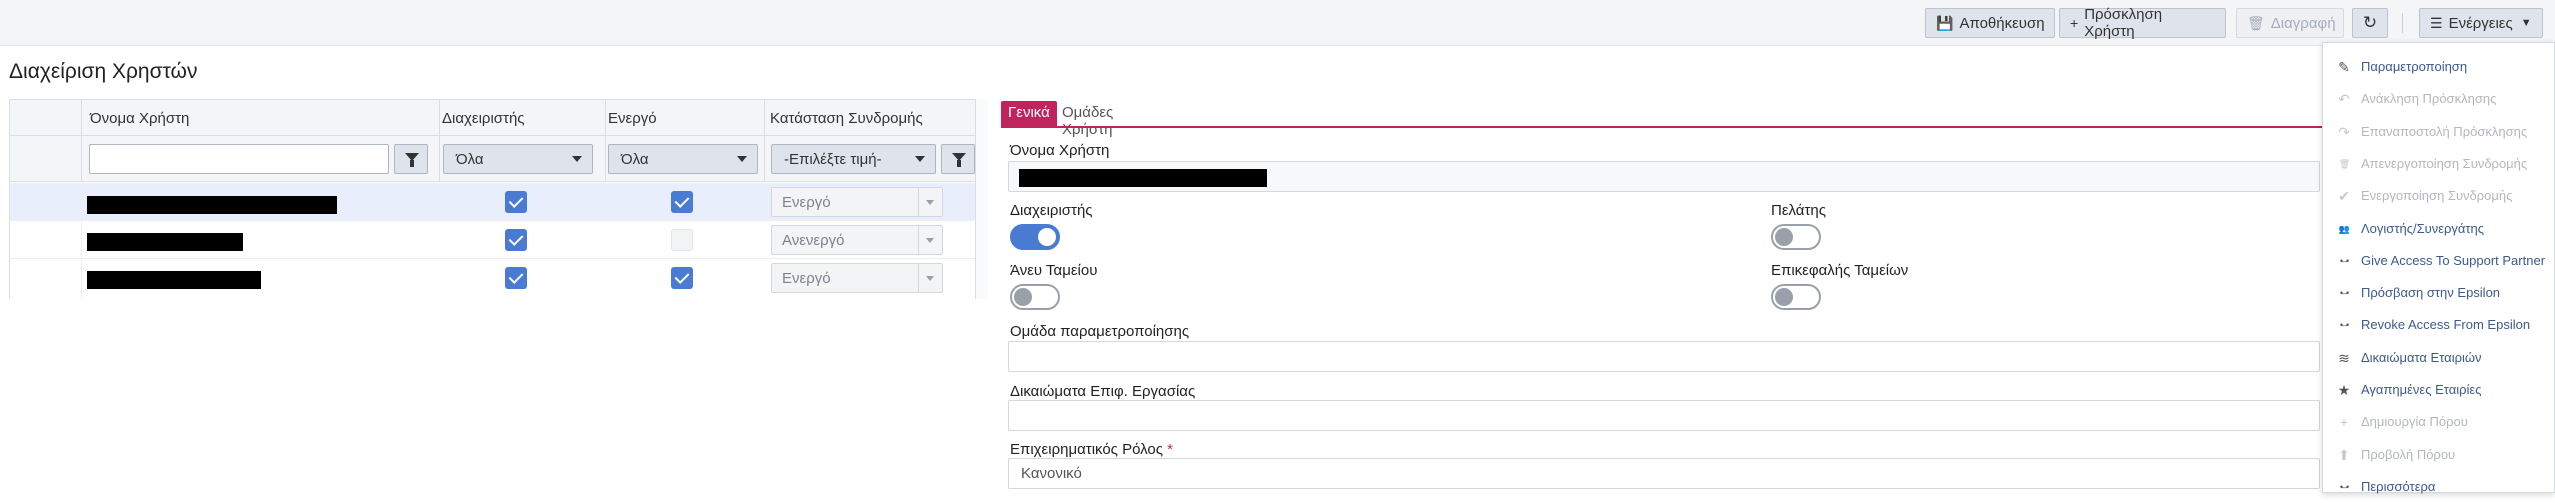 The width and height of the screenshot is (2555, 503). What do you see at coordinates (2414, 422) in the screenshot?
I see `menu-item-label: Δημιουργία Πόρου` at bounding box center [2414, 422].